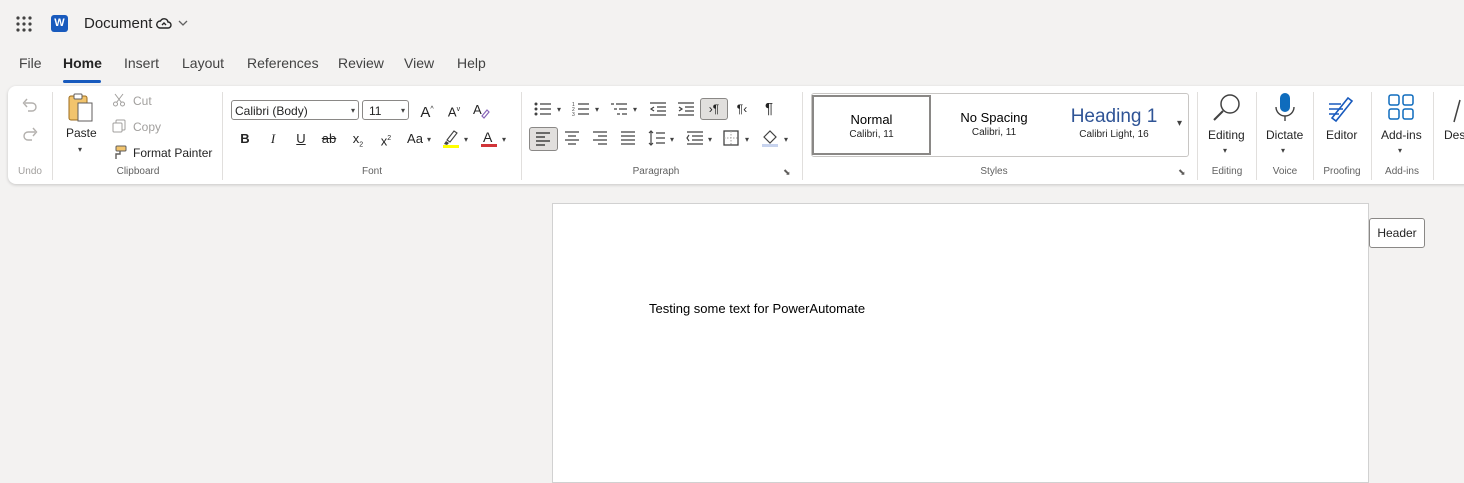 This screenshot has width=1464, height=483. I want to click on align-left-icon, so click(543, 139).